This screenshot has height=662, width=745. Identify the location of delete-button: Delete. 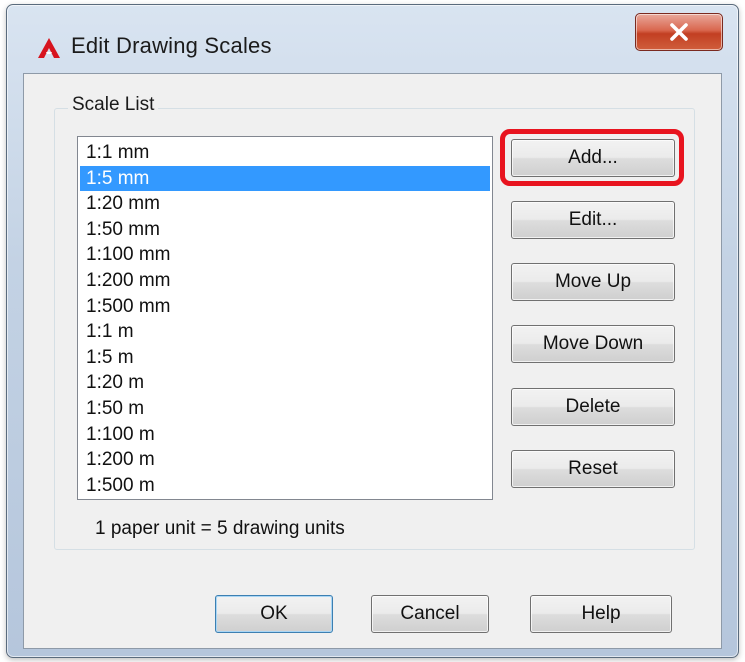
(593, 407).